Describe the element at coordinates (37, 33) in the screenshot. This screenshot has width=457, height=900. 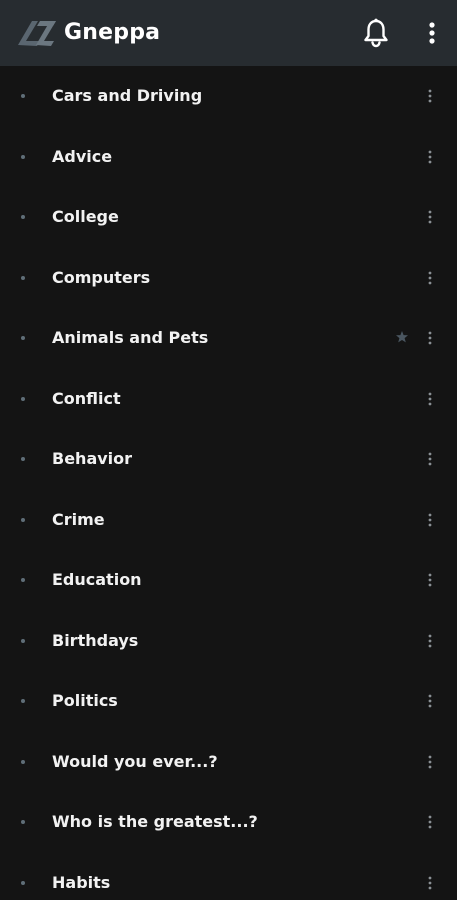
I see `gneppa-logo-icon` at that location.